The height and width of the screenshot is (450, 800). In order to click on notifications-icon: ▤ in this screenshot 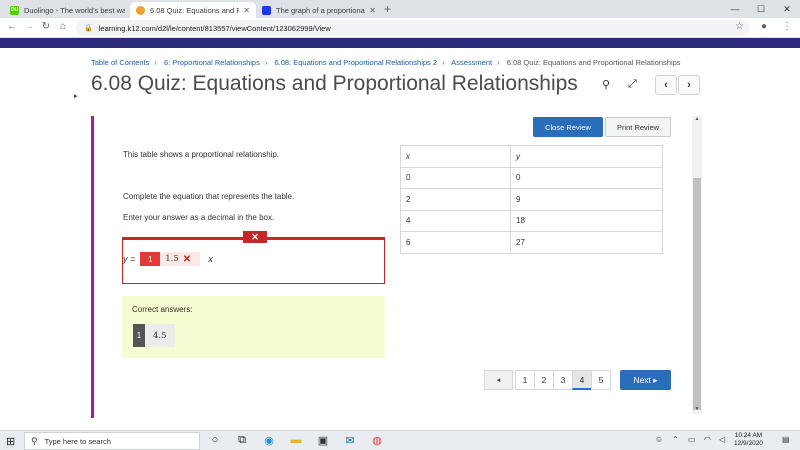, I will do `click(786, 439)`.